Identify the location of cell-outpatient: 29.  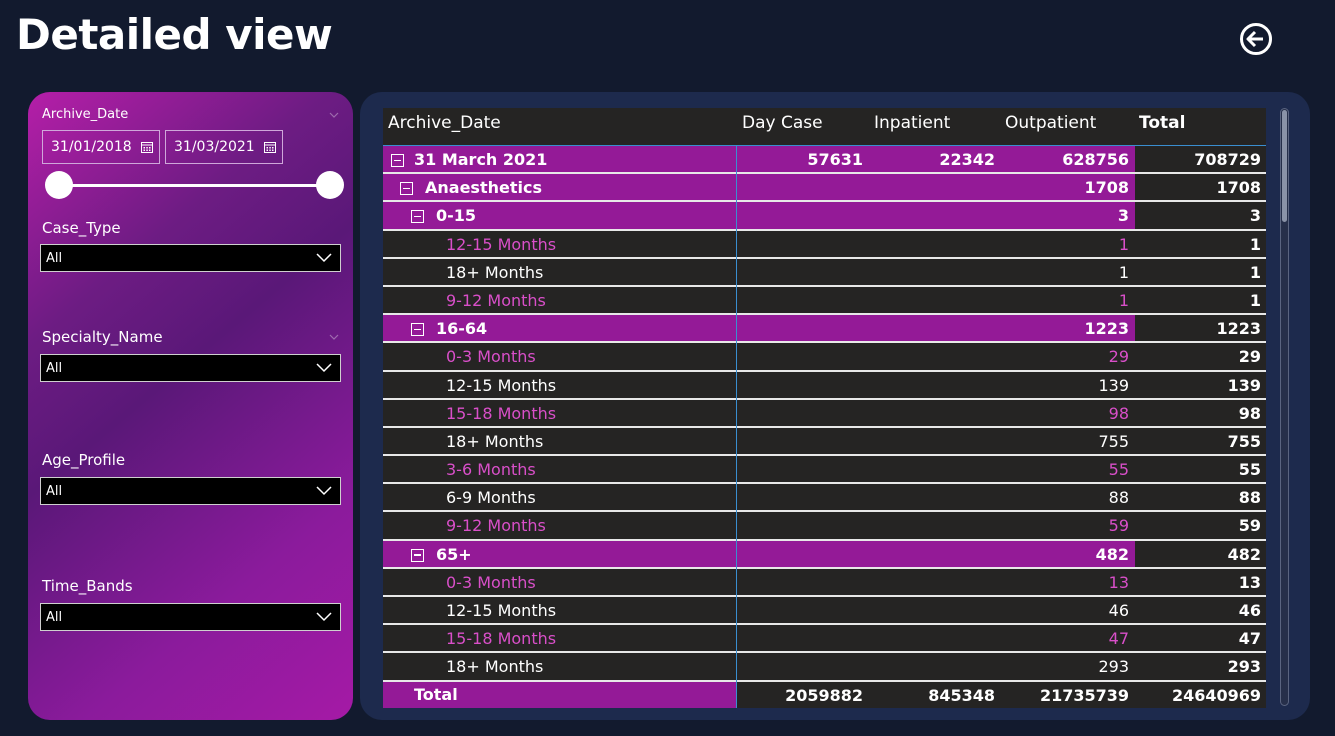
(1118, 357).